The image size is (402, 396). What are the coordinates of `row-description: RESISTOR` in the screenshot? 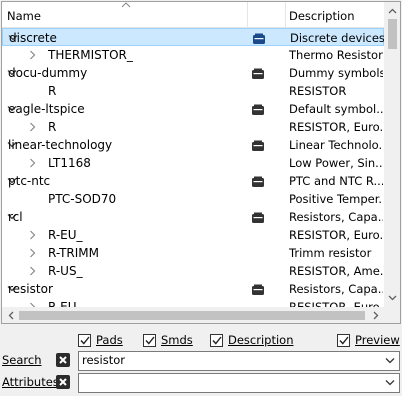 It's located at (318, 91).